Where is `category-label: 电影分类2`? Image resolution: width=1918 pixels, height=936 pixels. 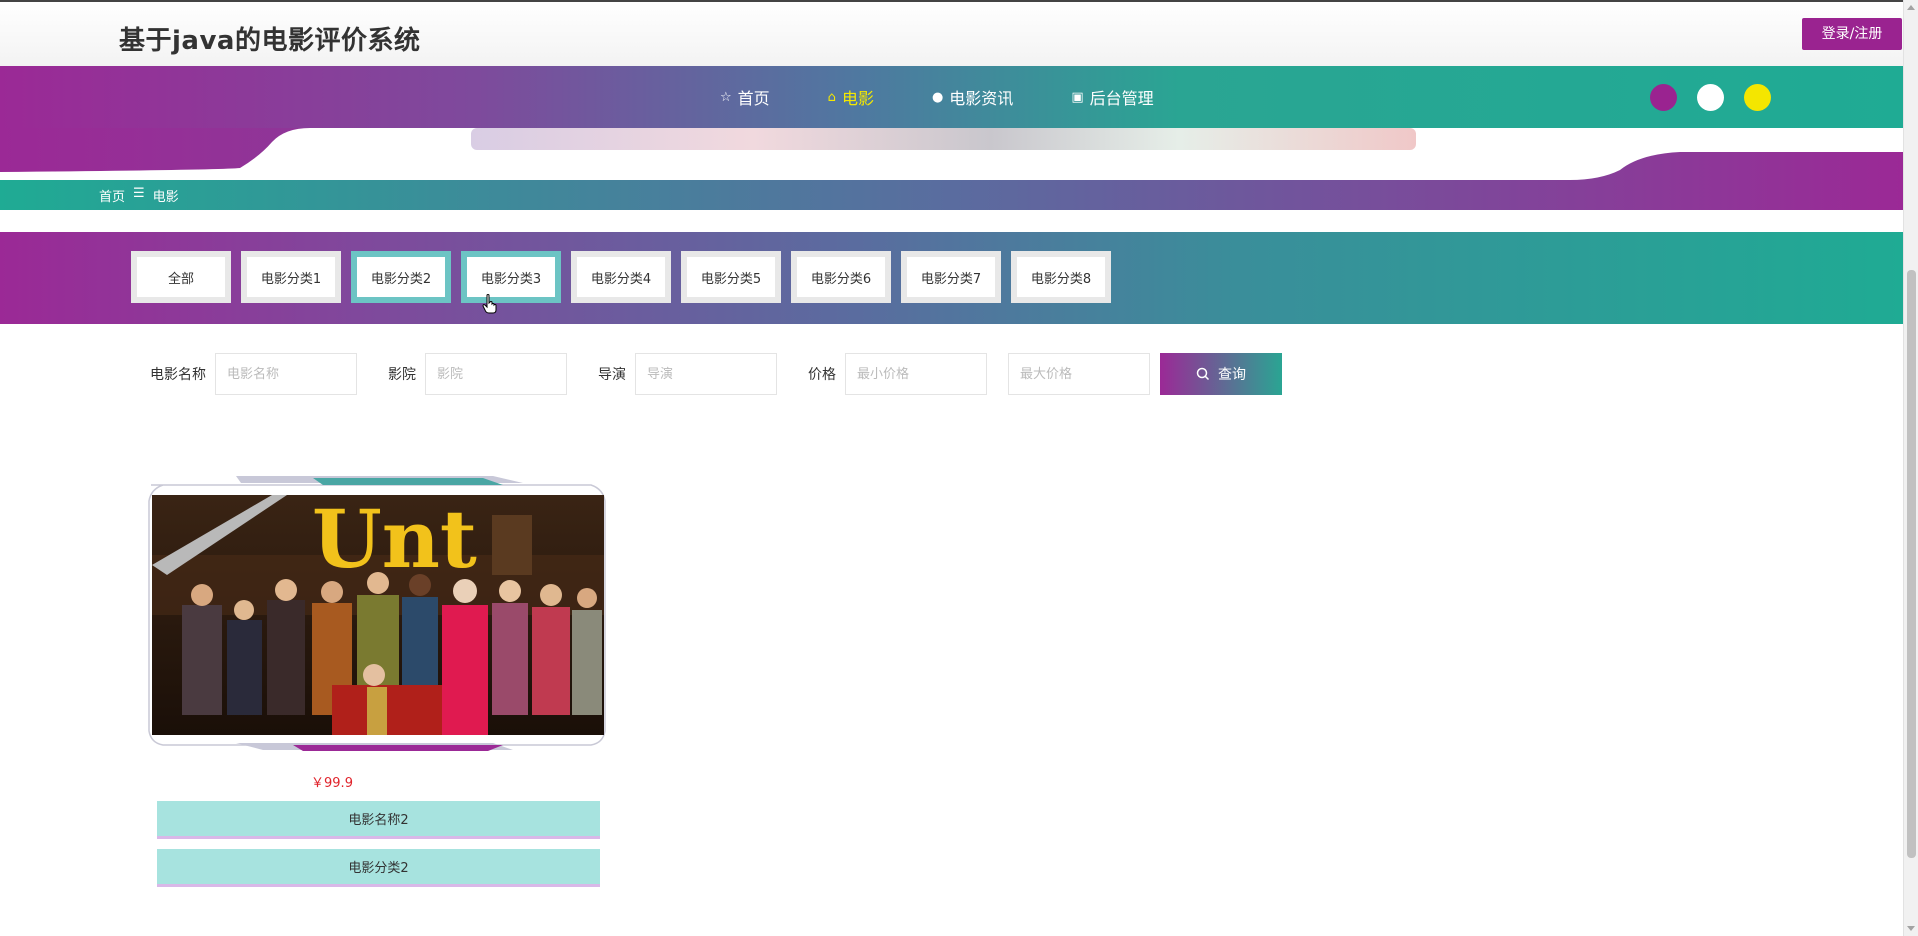
category-label: 电影分类2 is located at coordinates (401, 277).